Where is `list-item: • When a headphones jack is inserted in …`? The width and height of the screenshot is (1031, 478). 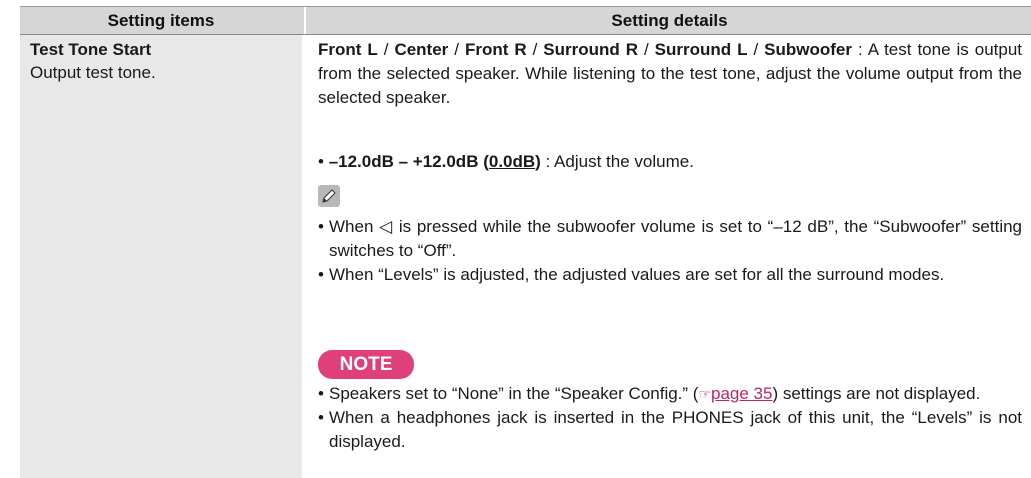
list-item: • When a headphones jack is inserted in … is located at coordinates (670, 430).